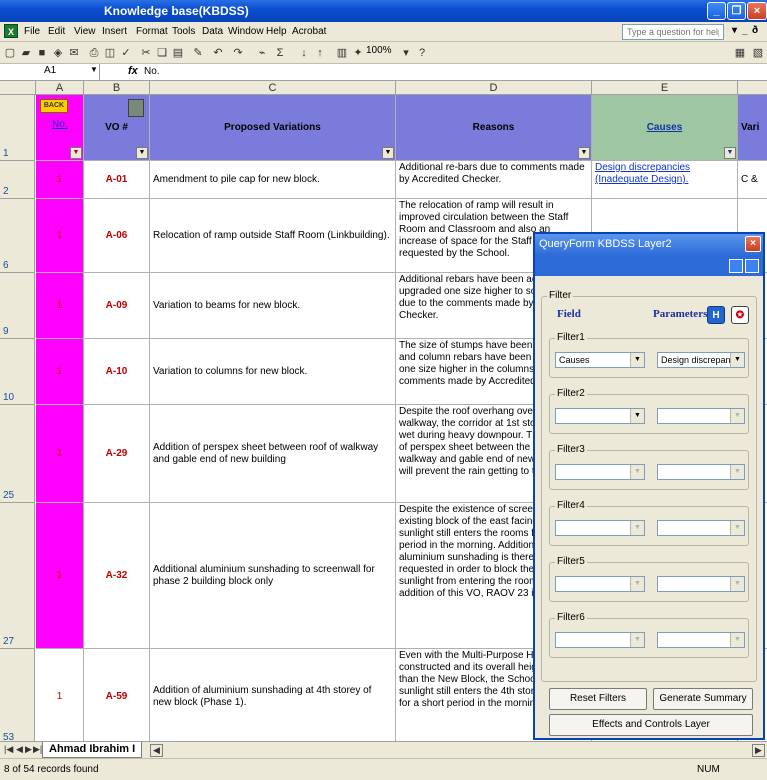 The width and height of the screenshot is (767, 780). Describe the element at coordinates (673, 32) in the screenshot. I see `ask-question-input` at that location.